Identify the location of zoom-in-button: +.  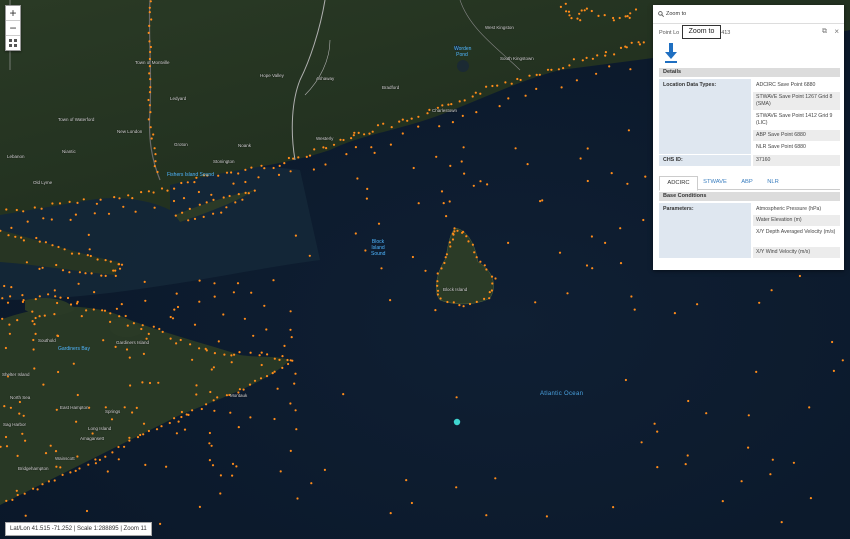
(13, 13).